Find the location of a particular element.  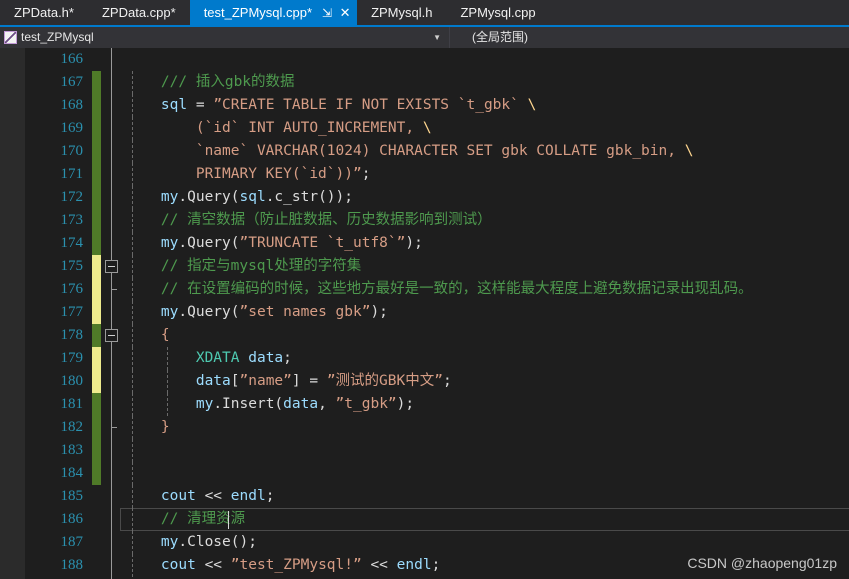

code-text: // 清理资源 is located at coordinates (487, 519).